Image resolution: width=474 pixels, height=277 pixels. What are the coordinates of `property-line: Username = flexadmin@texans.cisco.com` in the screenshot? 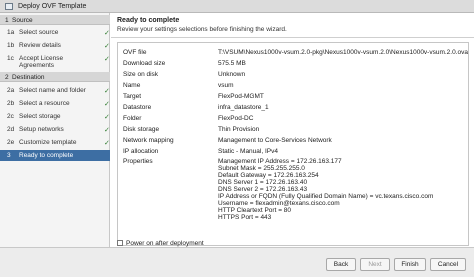 It's located at (279, 203).